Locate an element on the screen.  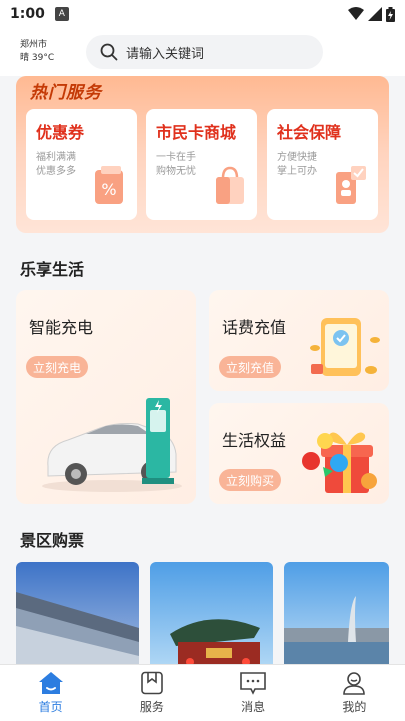
tab-profile: 我的 is located at coordinates (354, 693).